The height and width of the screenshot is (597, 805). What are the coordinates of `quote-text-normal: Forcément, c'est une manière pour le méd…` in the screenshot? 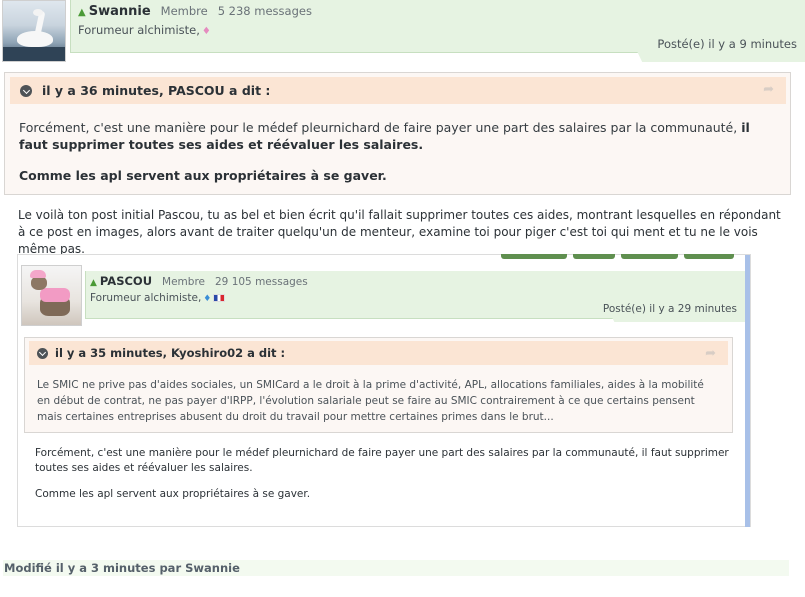 It's located at (380, 127).